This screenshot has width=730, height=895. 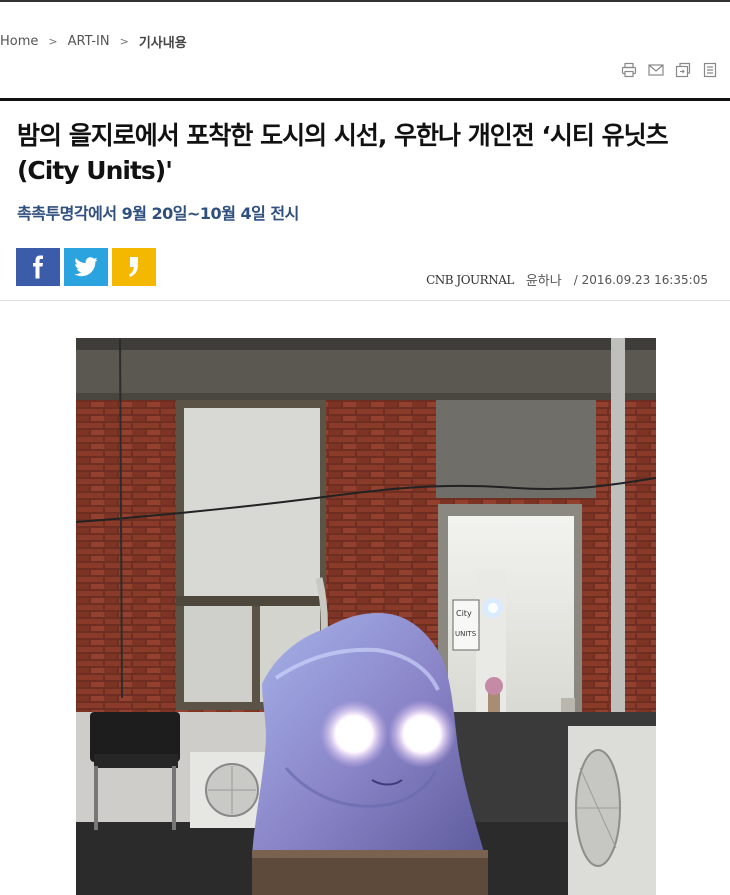 I want to click on header-rule, so click(x=365, y=99).